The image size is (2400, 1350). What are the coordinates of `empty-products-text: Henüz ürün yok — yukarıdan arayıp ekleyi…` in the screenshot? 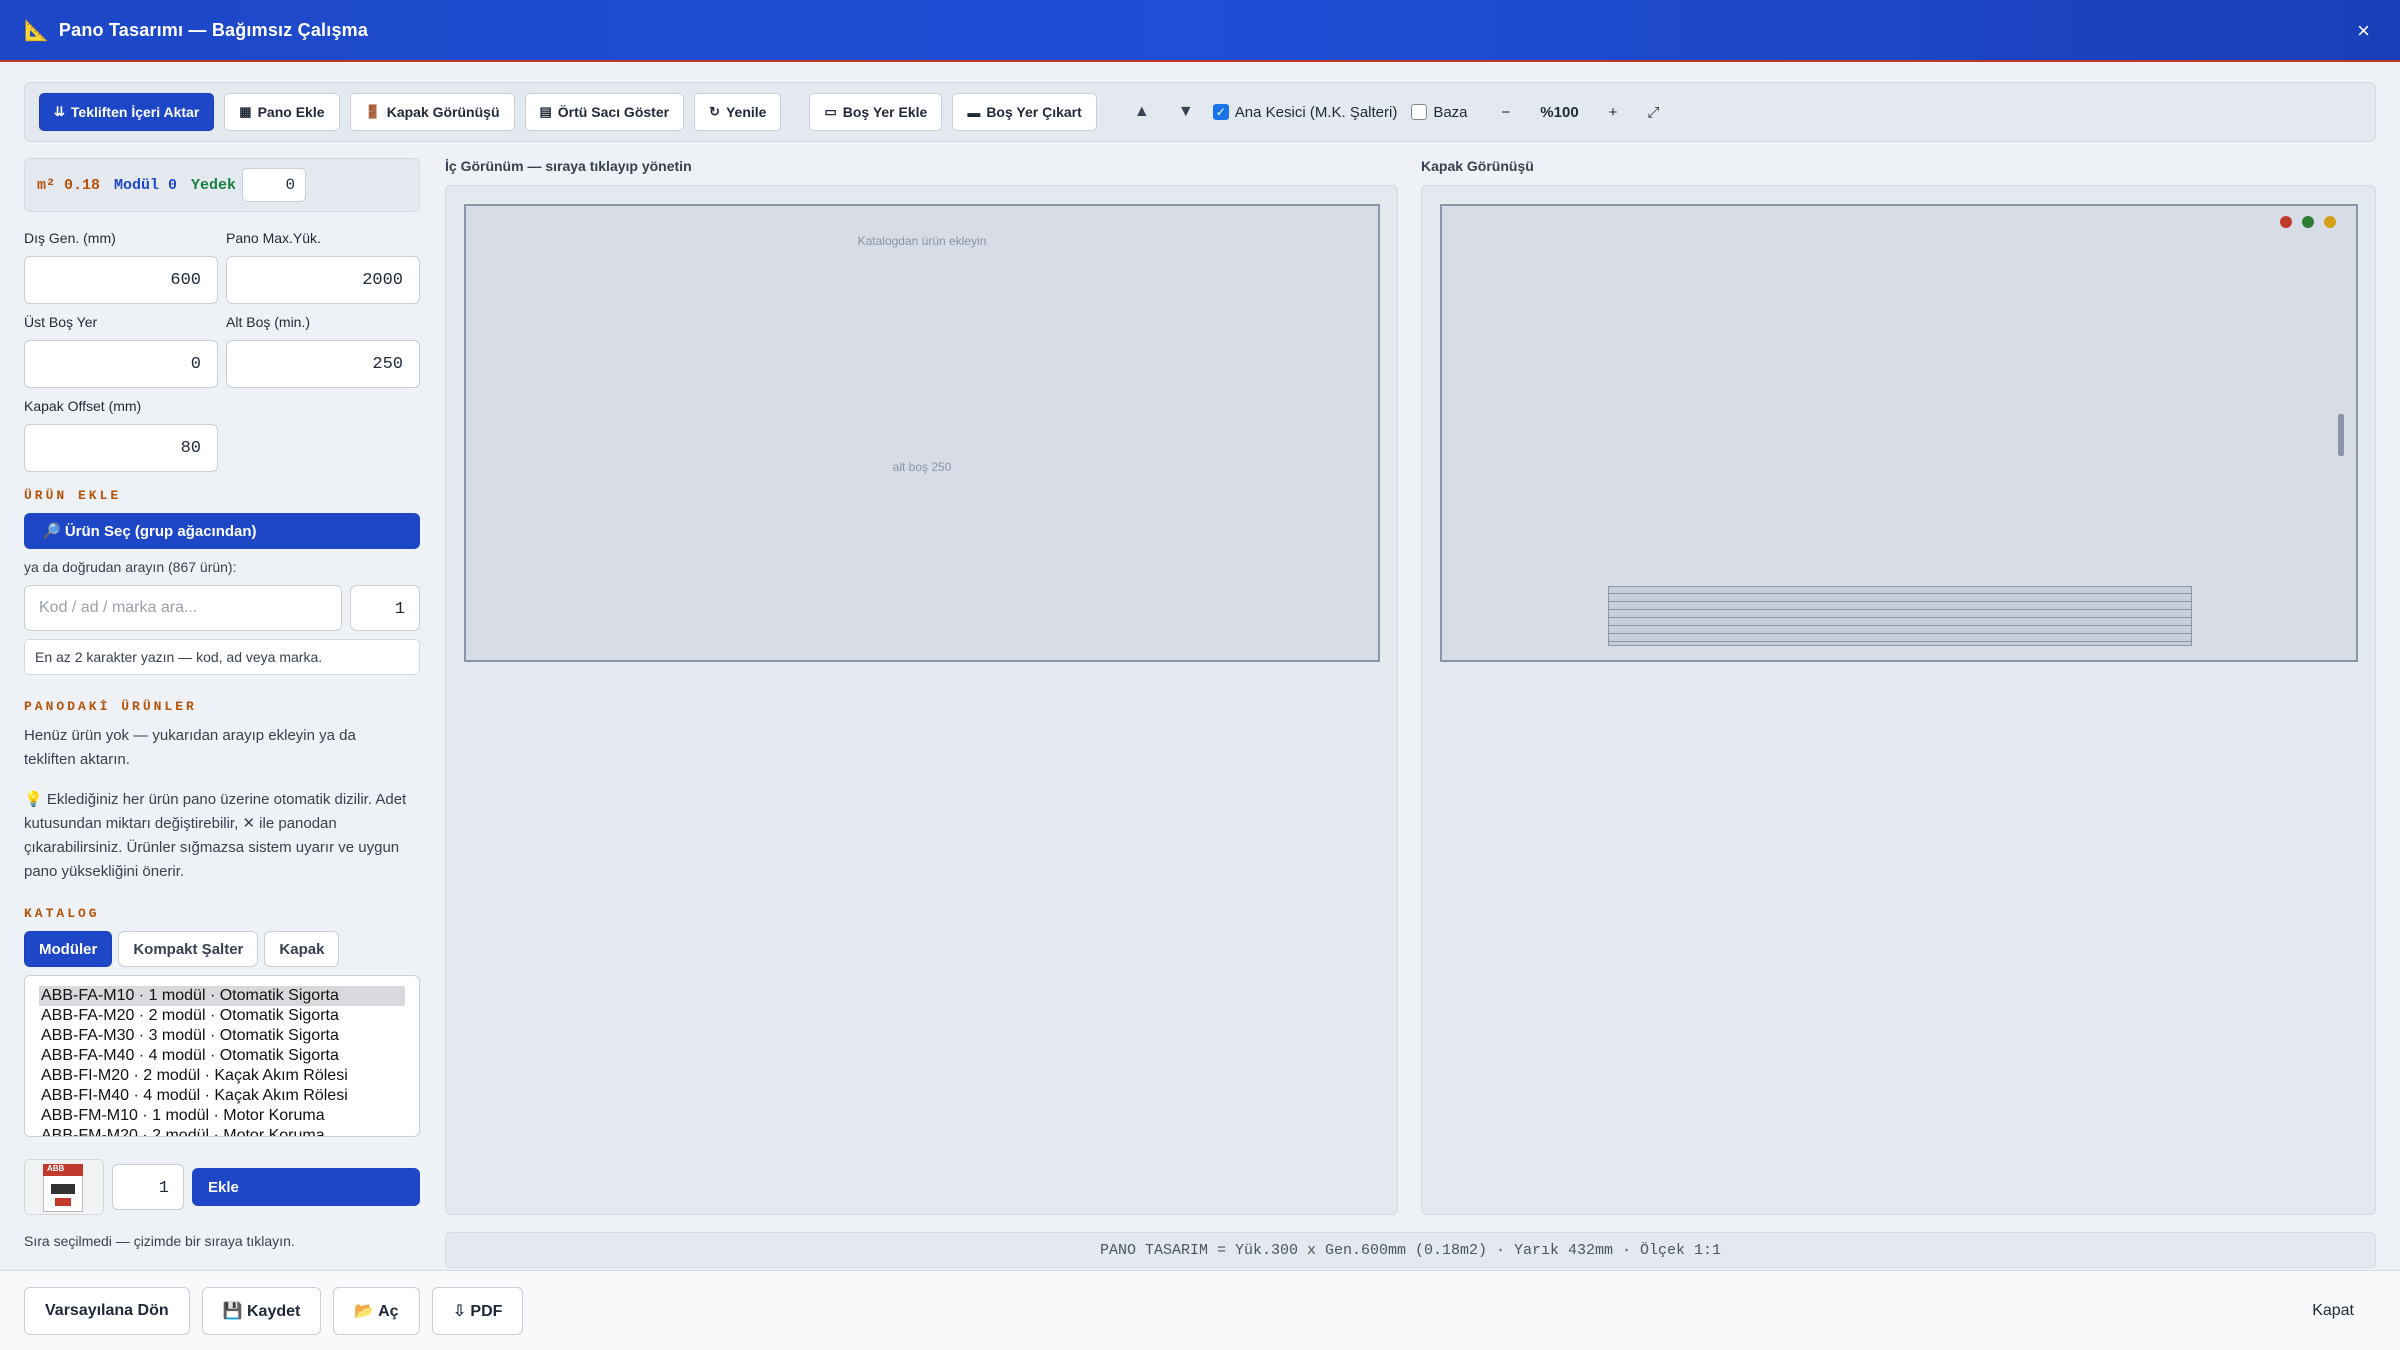 It's located at (190, 747).